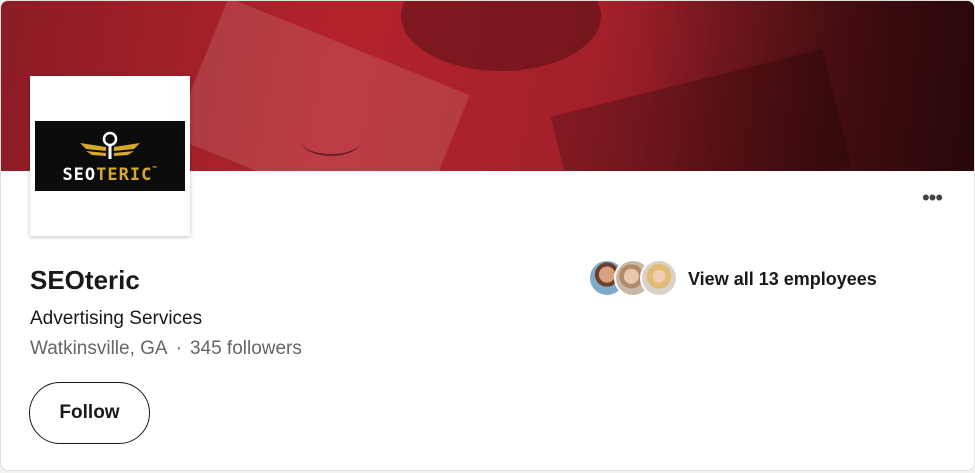  What do you see at coordinates (110, 145) in the screenshot?
I see `winged-emblem-icon` at bounding box center [110, 145].